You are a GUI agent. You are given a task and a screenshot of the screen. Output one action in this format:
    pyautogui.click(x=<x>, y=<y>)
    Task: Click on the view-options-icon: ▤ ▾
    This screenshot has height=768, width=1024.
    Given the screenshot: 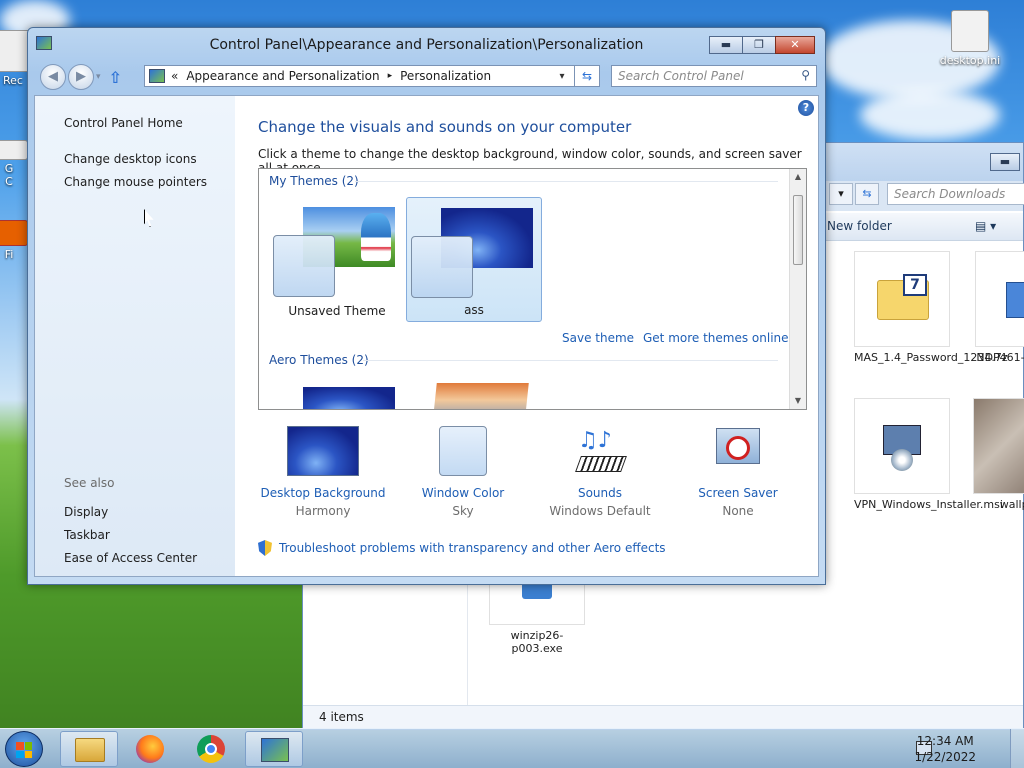 What is the action you would take?
    pyautogui.click(x=985, y=226)
    